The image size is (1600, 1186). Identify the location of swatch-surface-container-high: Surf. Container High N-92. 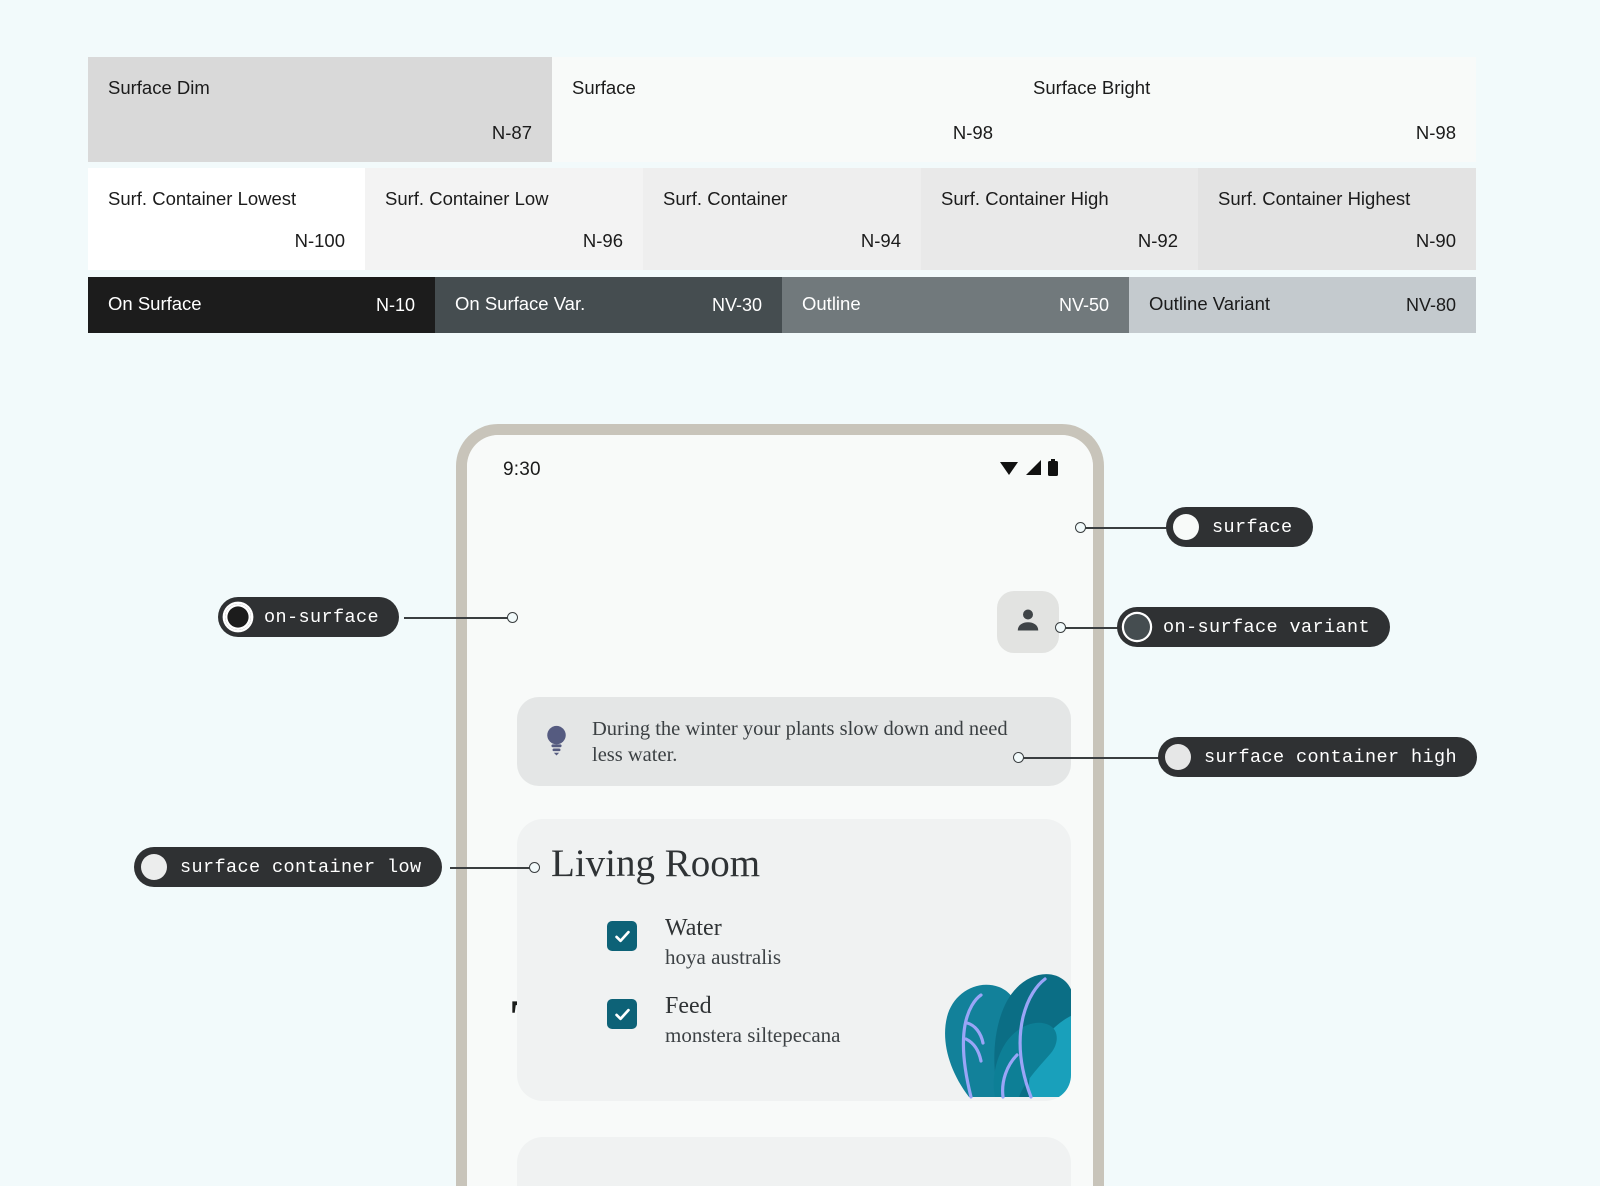
(1059, 219).